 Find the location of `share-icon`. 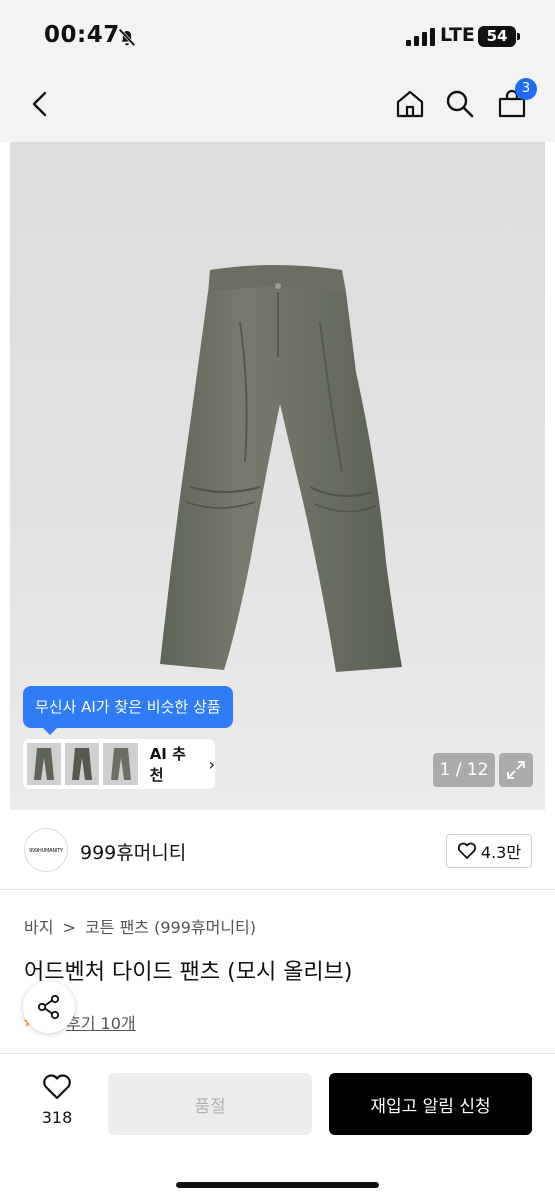

share-icon is located at coordinates (48, 1007).